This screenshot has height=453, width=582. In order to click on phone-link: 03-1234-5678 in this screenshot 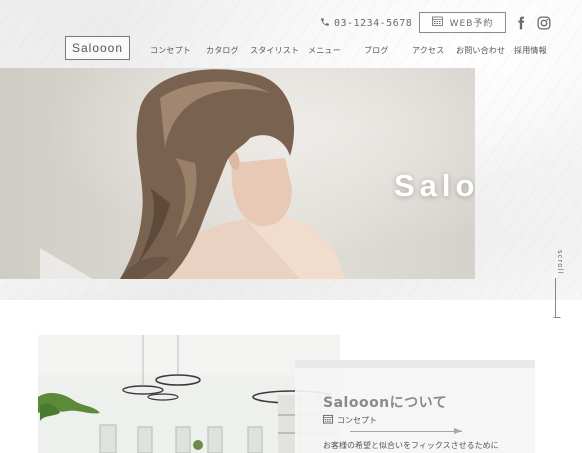, I will do `click(366, 23)`.